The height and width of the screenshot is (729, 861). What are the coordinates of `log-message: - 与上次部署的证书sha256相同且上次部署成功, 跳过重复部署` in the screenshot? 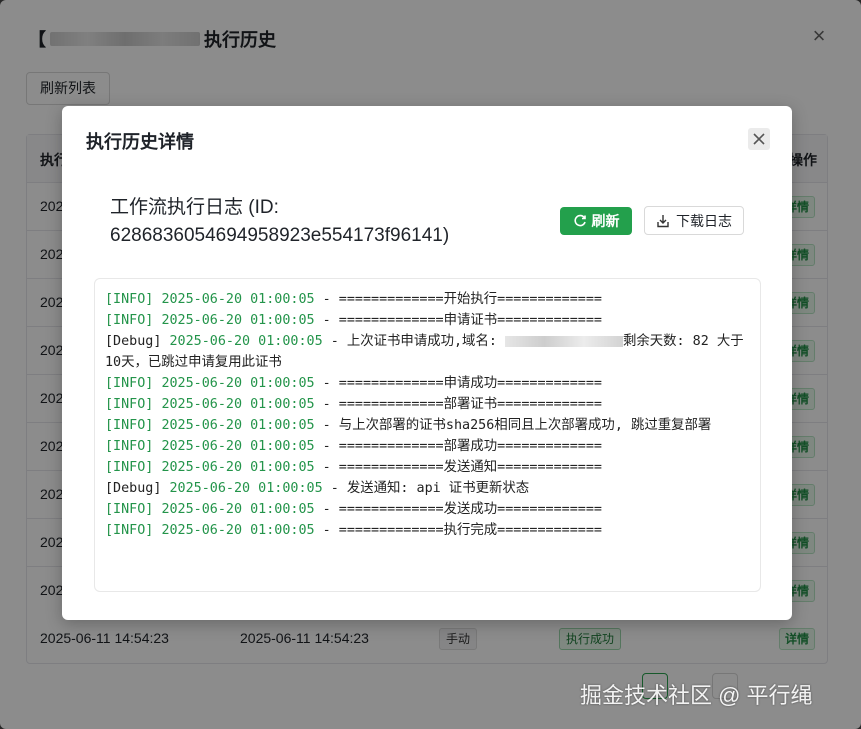 It's located at (513, 425).